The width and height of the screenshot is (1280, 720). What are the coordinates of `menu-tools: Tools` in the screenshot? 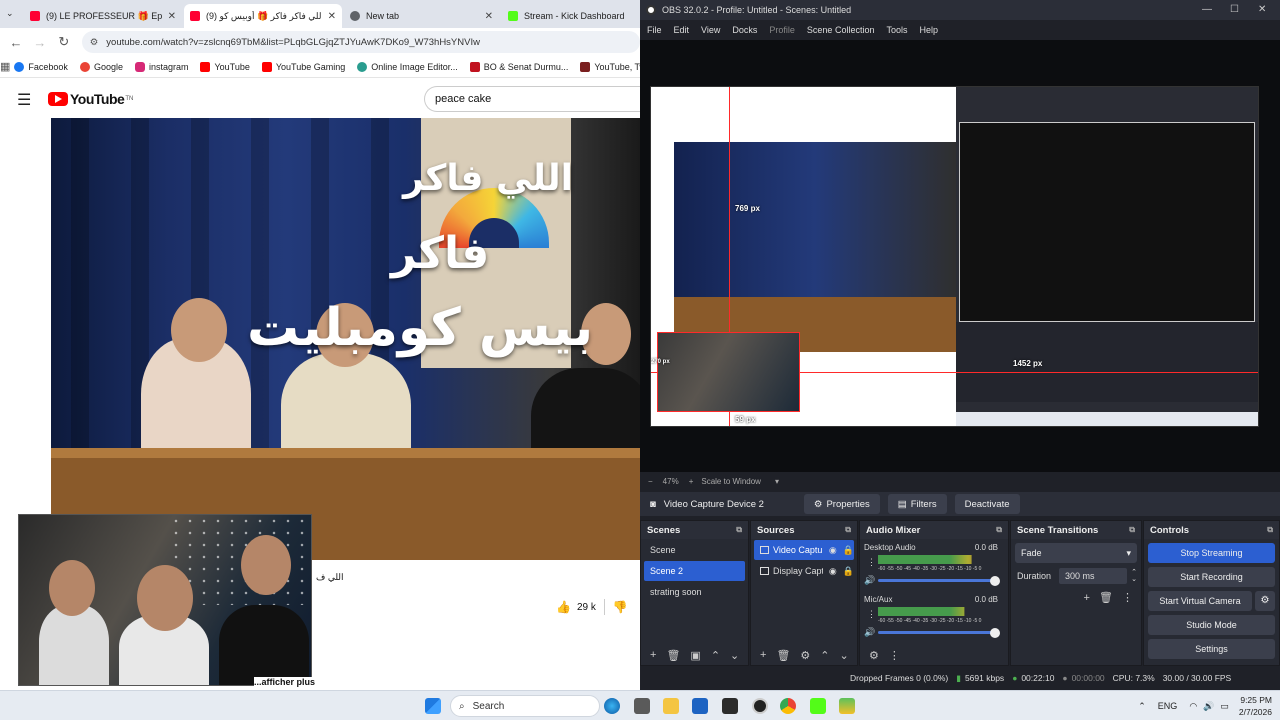 It's located at (896, 30).